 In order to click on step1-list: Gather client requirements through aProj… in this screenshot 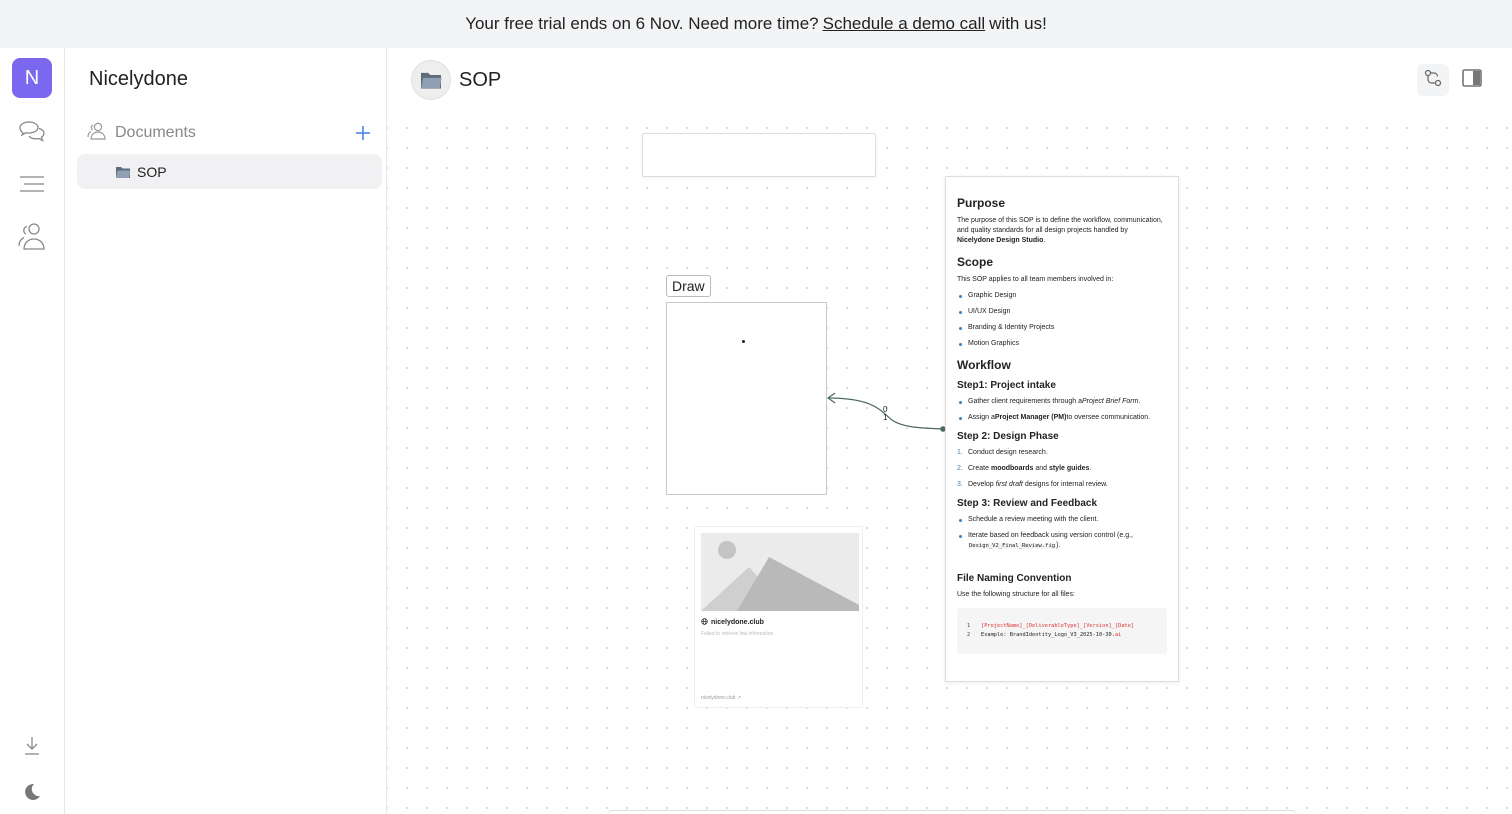, I will do `click(1062, 410)`.